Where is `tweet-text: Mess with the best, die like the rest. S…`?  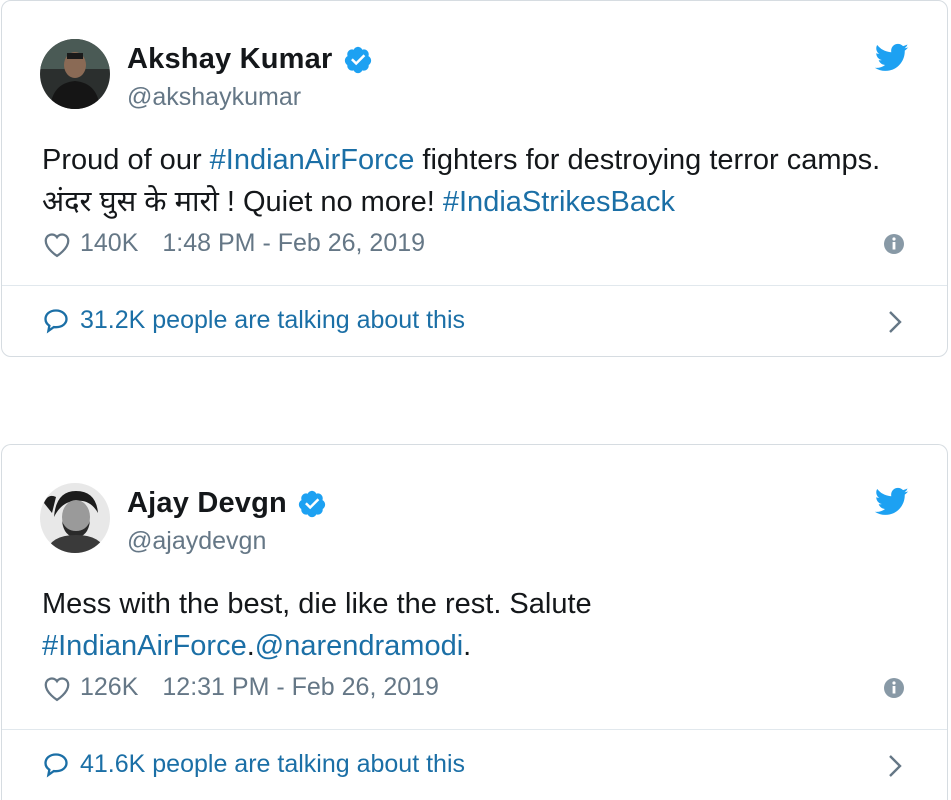
tweet-text: Mess with the best, die like the rest. S… is located at coordinates (472, 625).